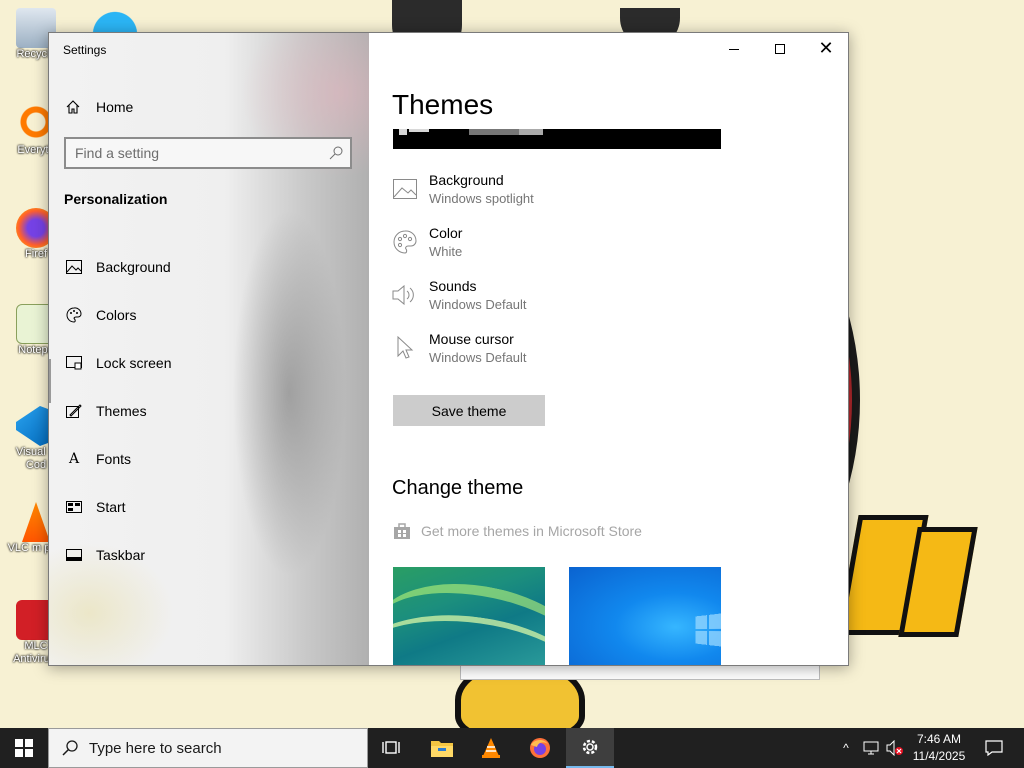 Image resolution: width=1024 pixels, height=768 pixels. I want to click on firefox-icon, so click(540, 748).